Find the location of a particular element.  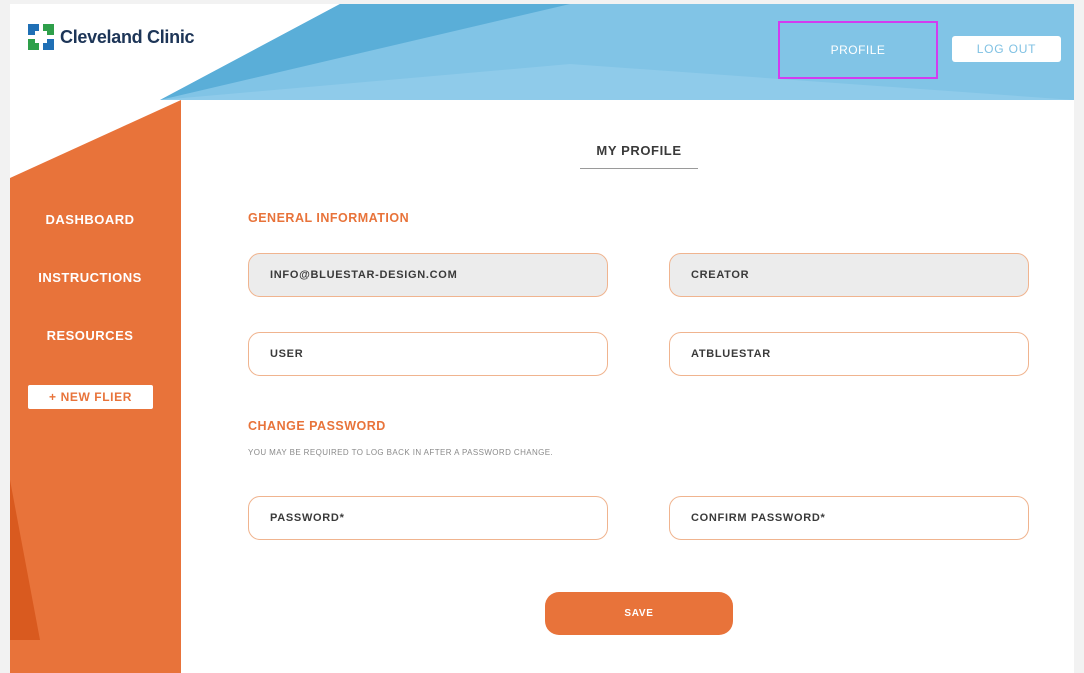

cleveland-clinic-logo-icon is located at coordinates (41, 37).